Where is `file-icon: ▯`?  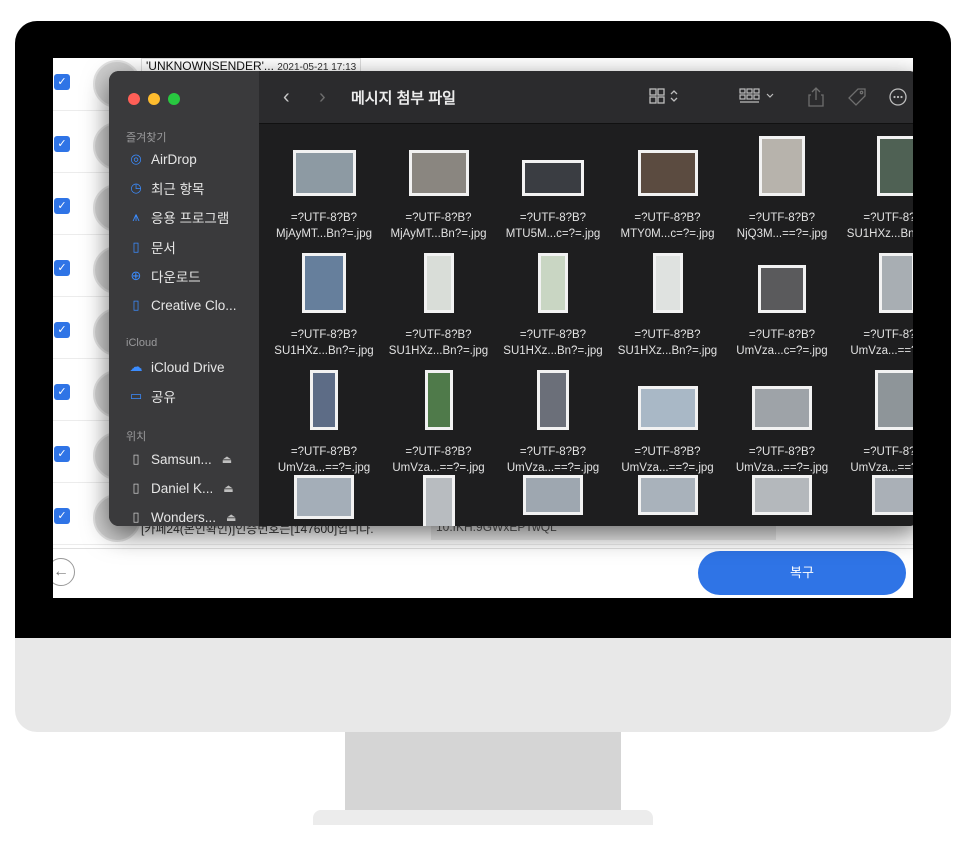
file-icon: ▯ is located at coordinates (136, 304).